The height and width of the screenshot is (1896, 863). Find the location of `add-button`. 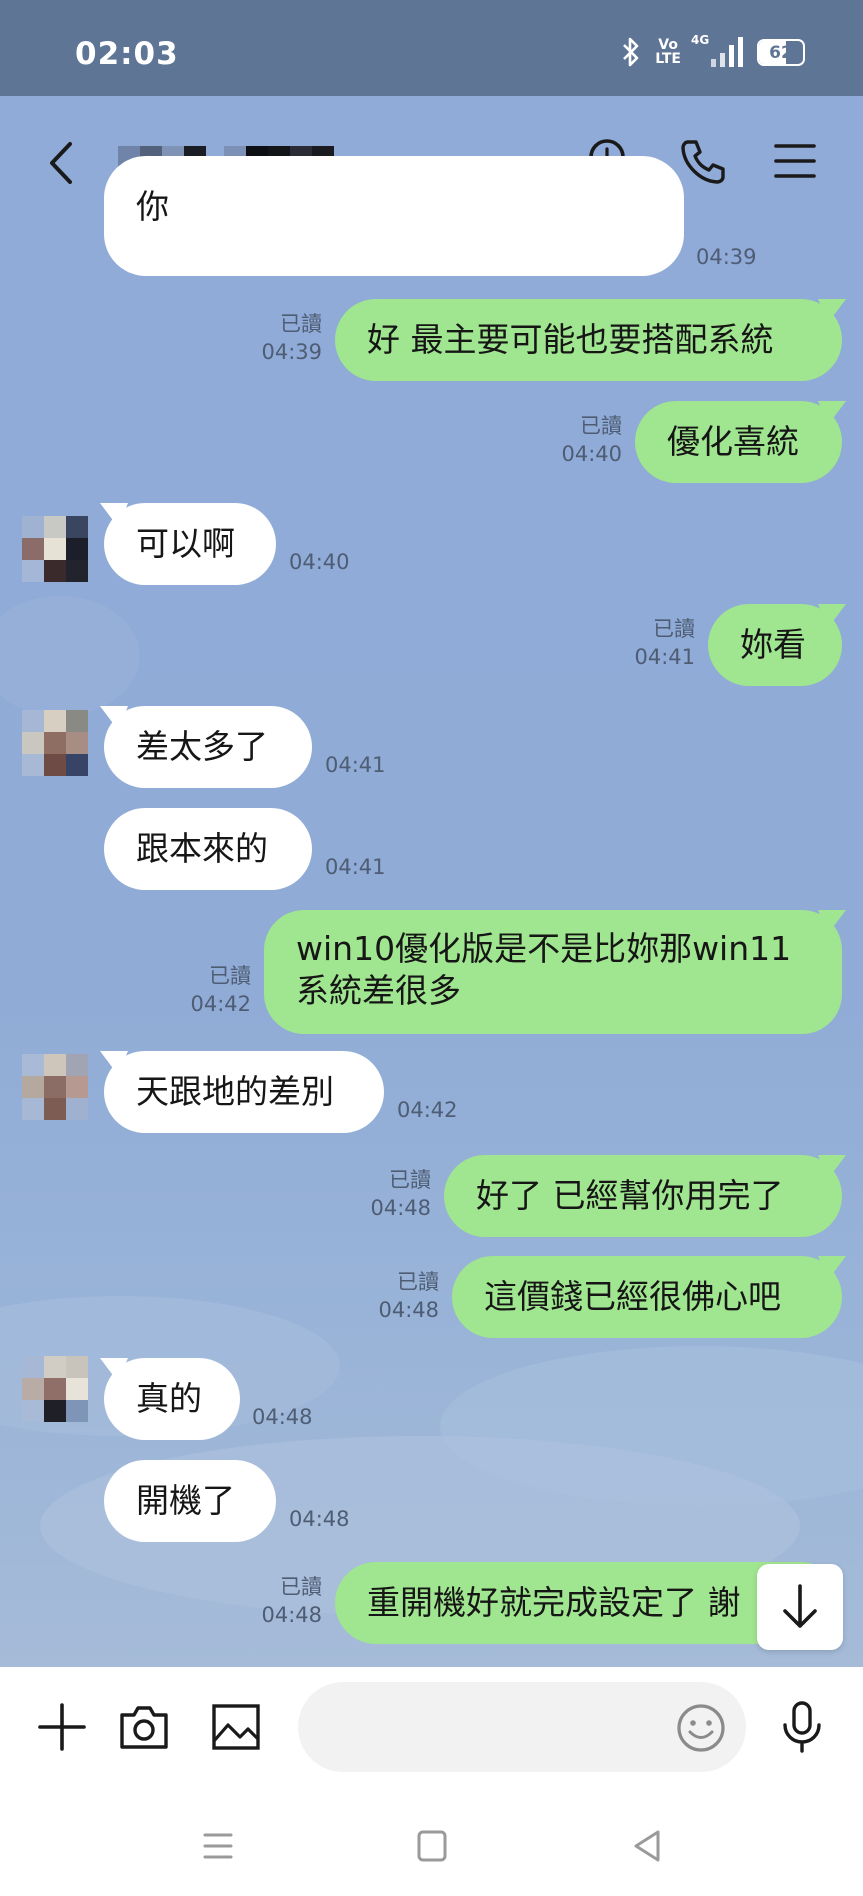

add-button is located at coordinates (62, 1727).